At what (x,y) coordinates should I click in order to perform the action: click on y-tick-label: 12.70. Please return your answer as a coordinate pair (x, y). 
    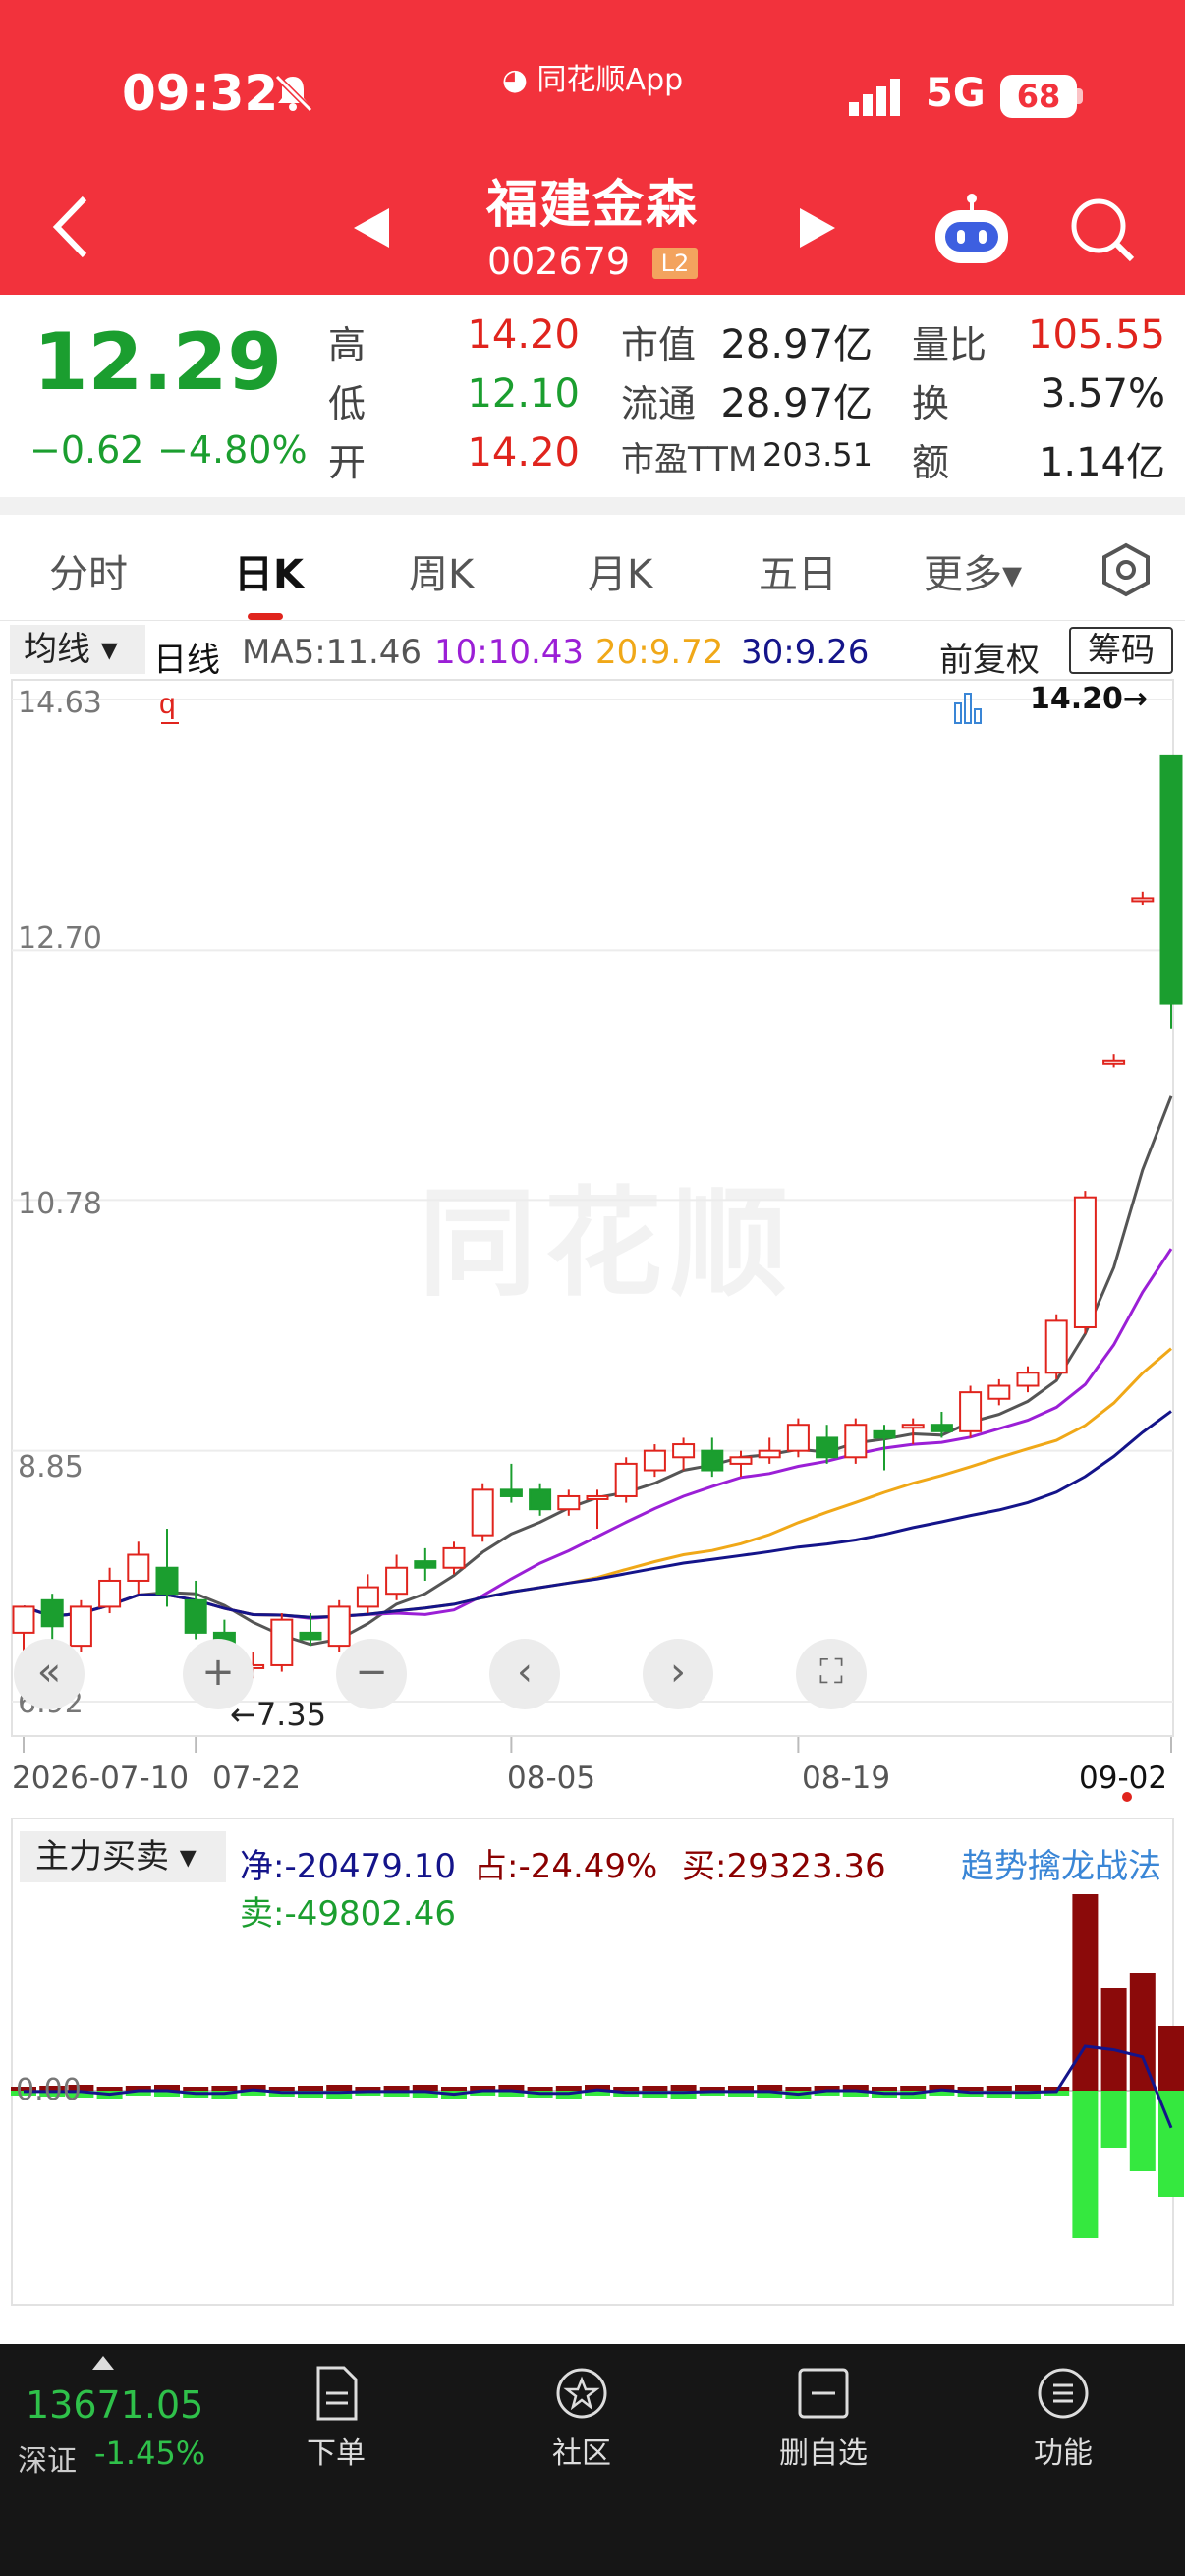
    Looking at the image, I should click on (60, 939).